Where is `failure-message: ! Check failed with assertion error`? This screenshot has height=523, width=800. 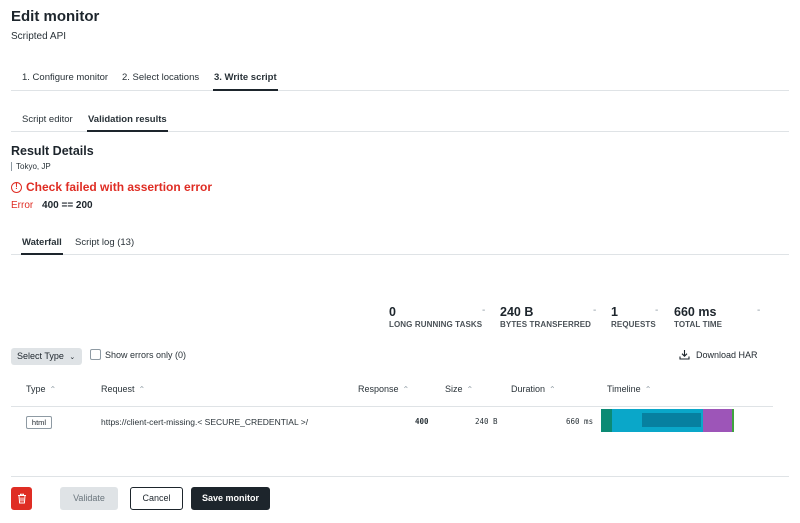 failure-message: ! Check failed with assertion error is located at coordinates (111, 187).